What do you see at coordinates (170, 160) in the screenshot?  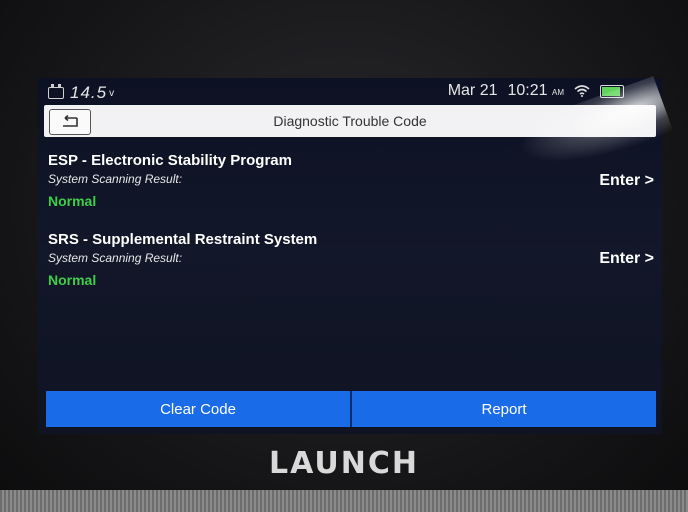 I see `system-name: ESP - Electronic Stability Program` at bounding box center [170, 160].